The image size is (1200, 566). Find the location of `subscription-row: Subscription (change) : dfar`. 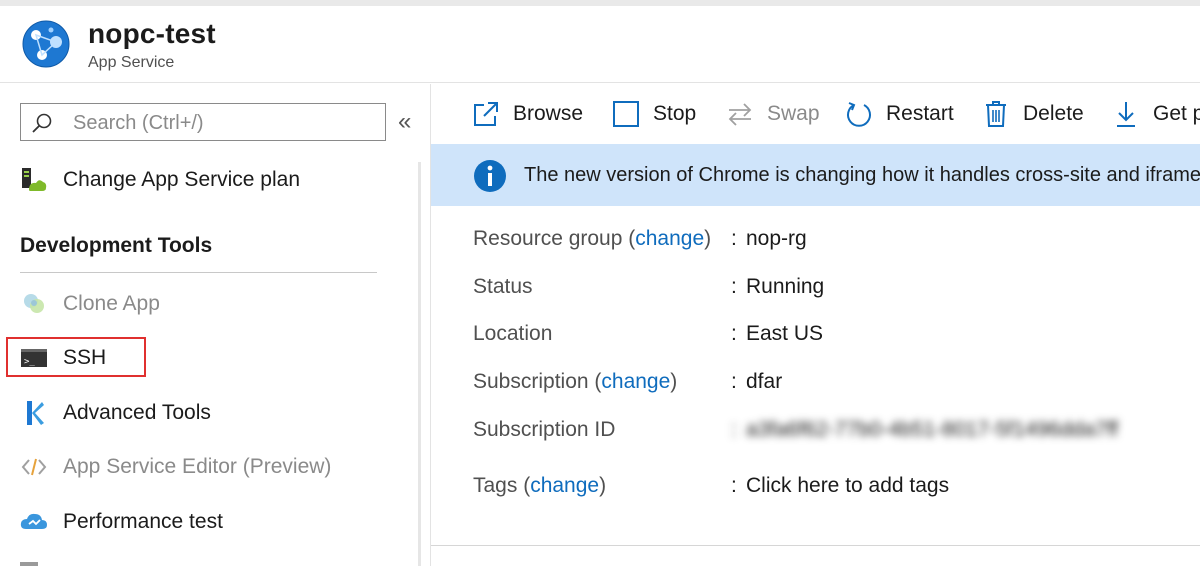

subscription-row: Subscription (change) : dfar is located at coordinates (628, 382).